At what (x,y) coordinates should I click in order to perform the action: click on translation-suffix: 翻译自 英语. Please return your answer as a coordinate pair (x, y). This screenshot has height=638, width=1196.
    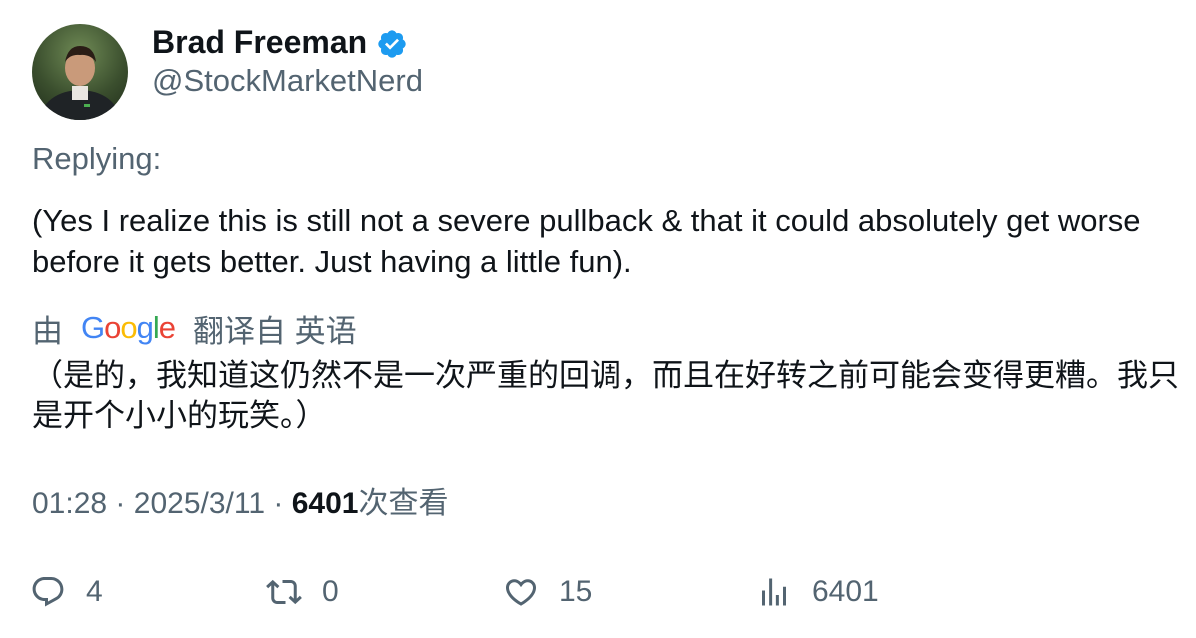
    Looking at the image, I should click on (275, 331).